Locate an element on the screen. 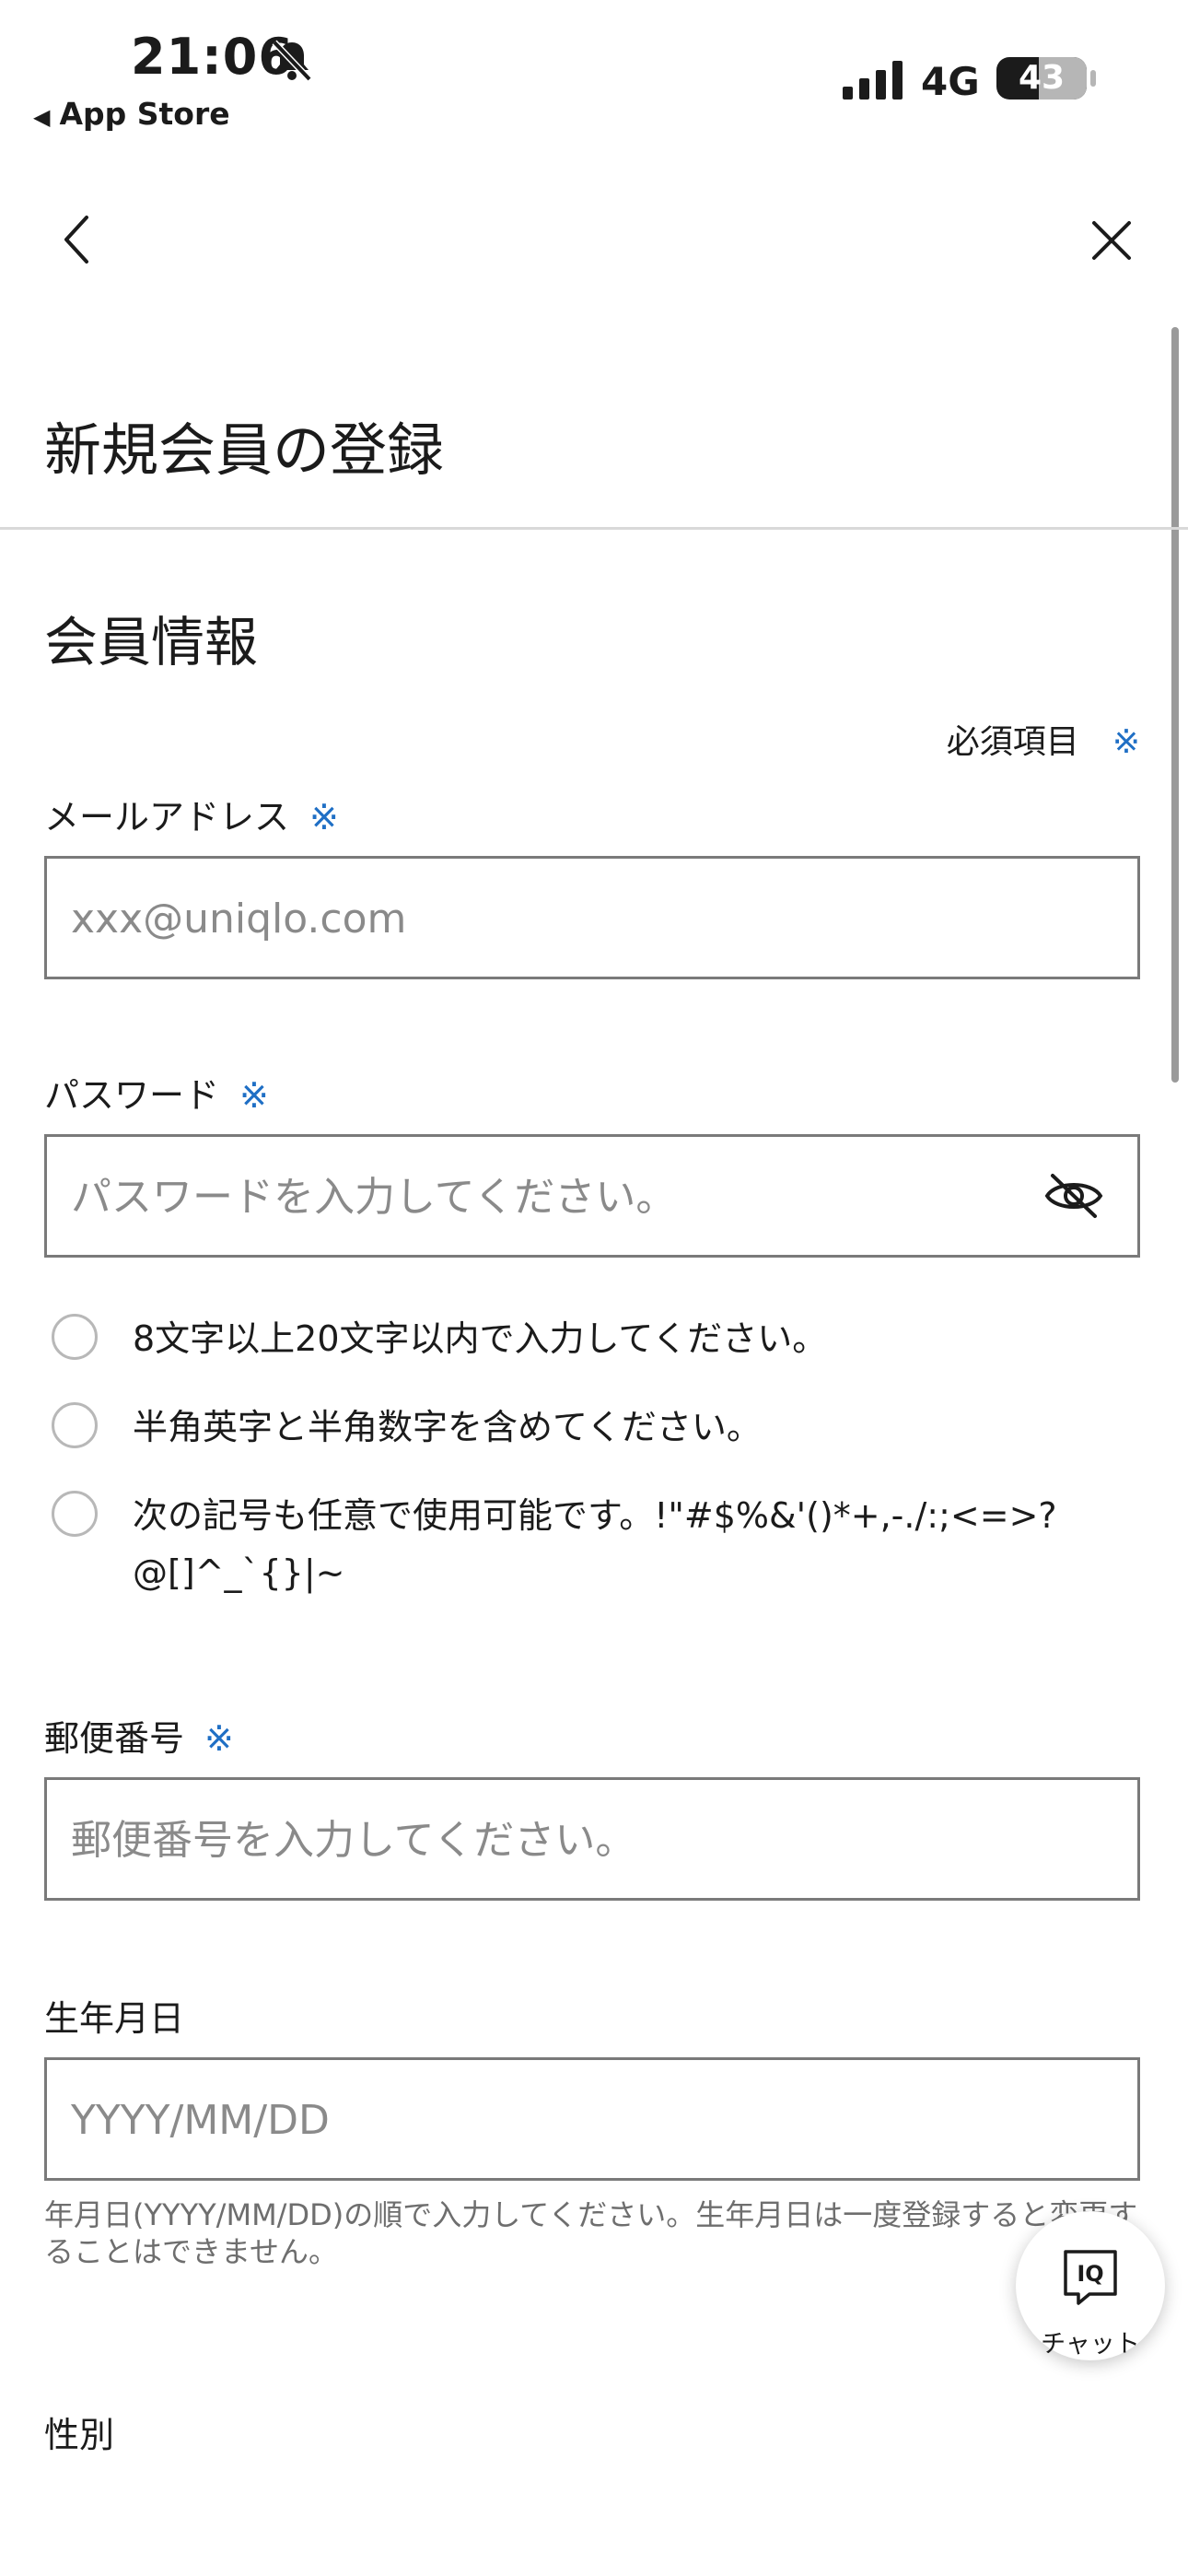 The width and height of the screenshot is (1188, 2576). birthday-field-box is located at coordinates (592, 2119).